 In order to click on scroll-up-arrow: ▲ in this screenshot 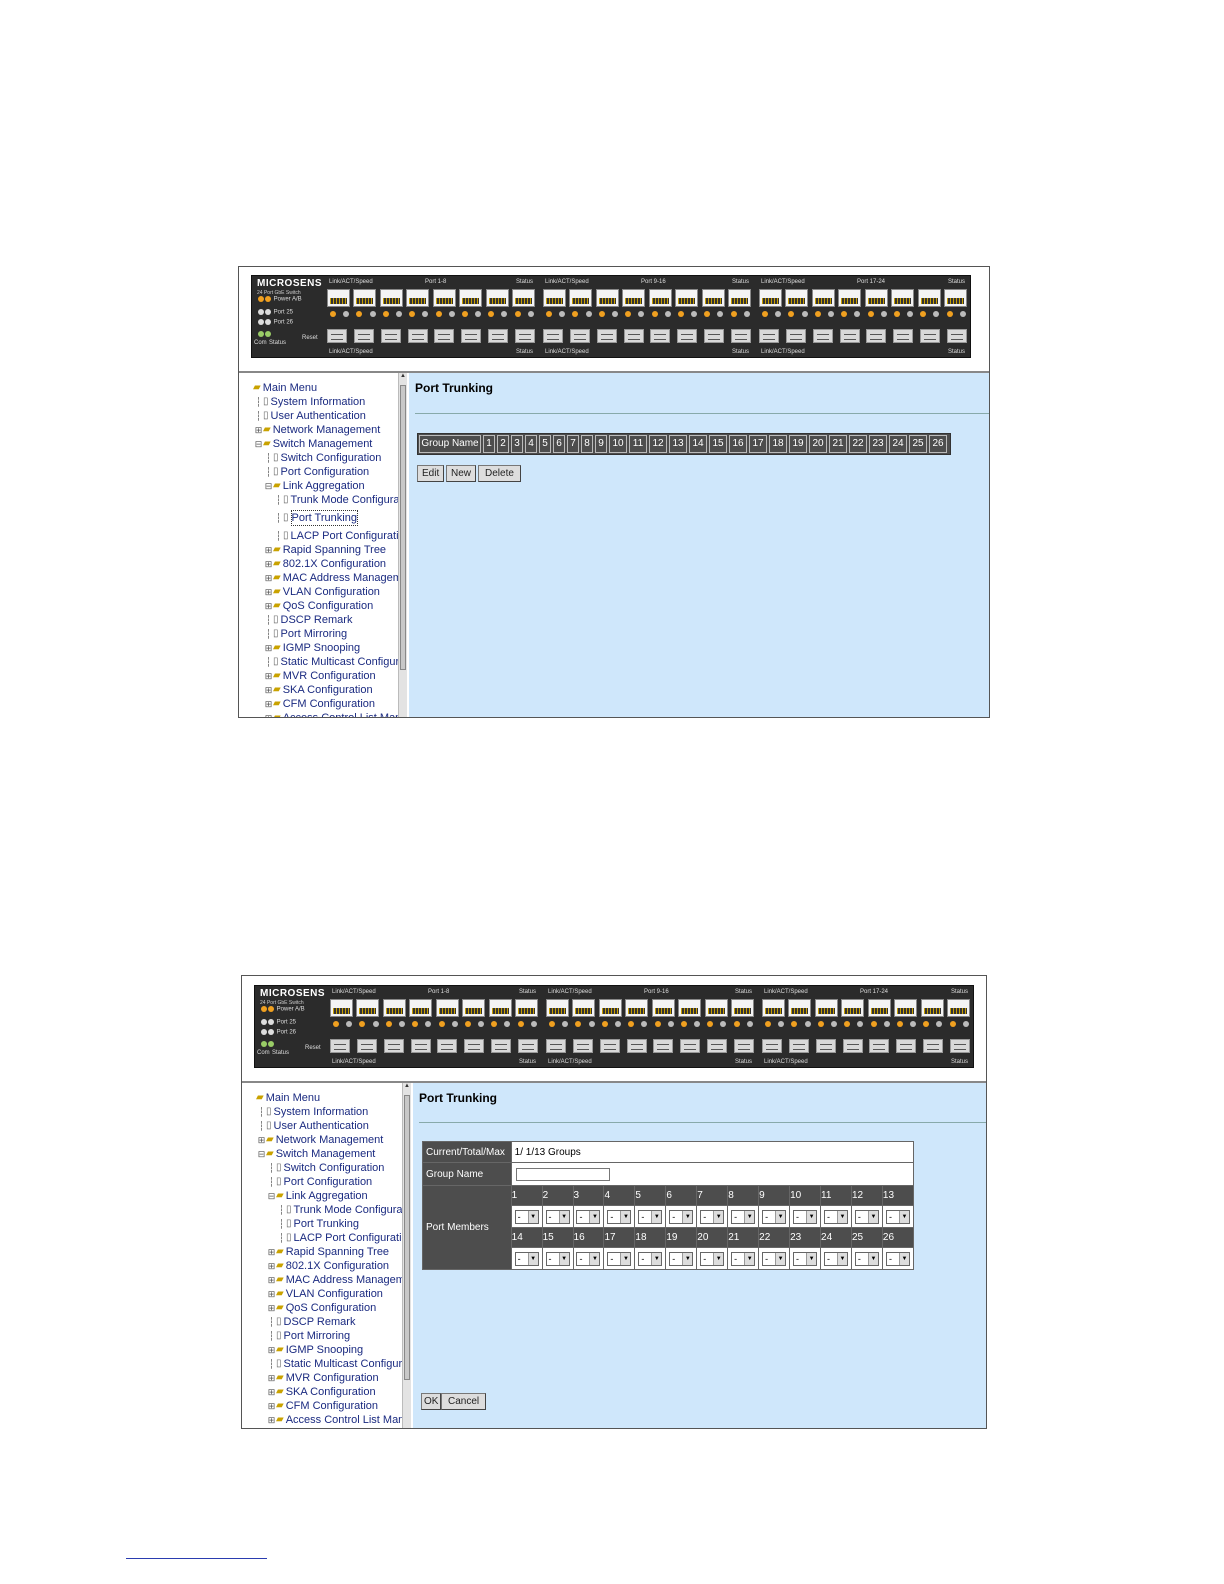, I will do `click(407, 1087)`.